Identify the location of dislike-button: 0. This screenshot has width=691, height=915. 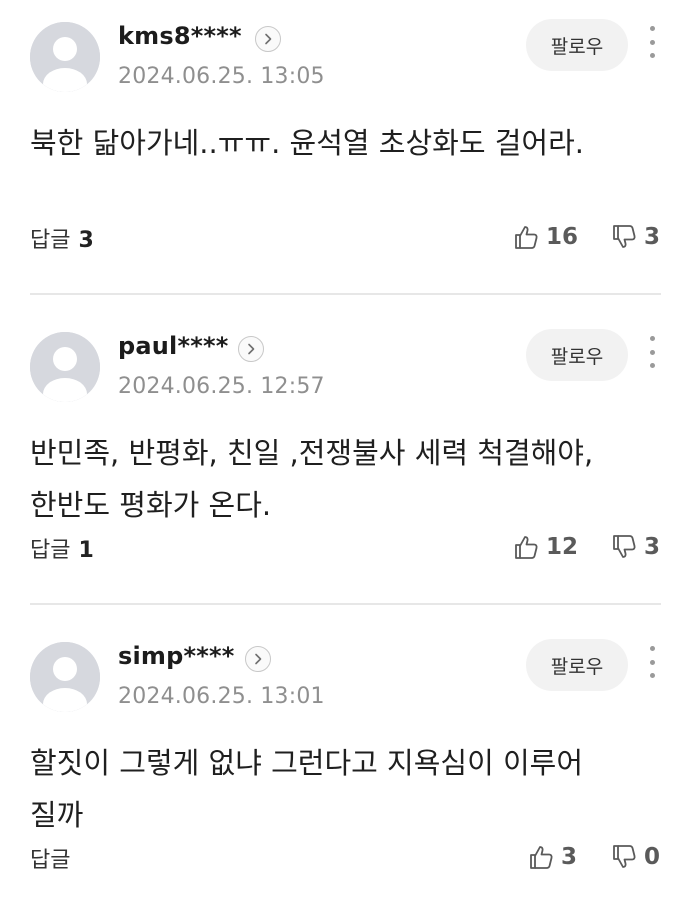
(635, 857).